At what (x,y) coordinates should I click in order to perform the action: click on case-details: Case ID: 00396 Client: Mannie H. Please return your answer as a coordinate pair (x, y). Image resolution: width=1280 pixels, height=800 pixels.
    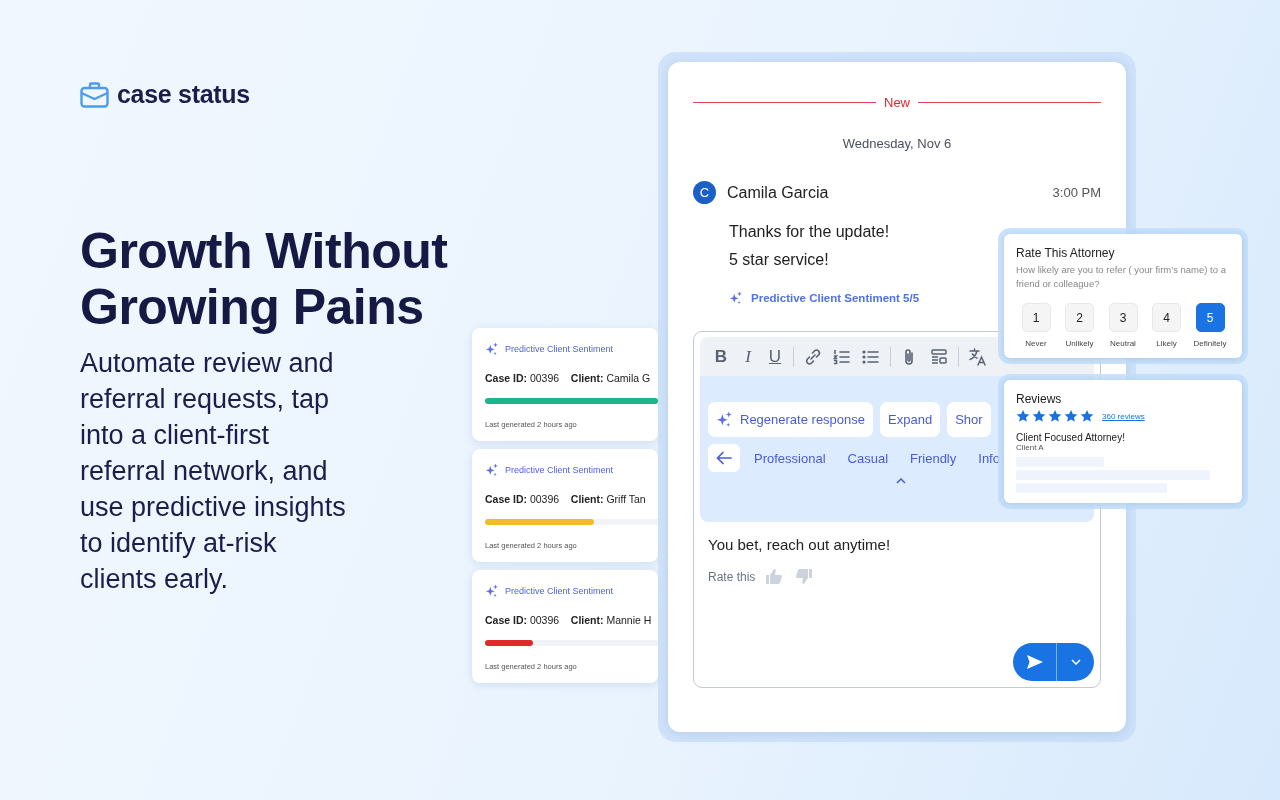
    Looking at the image, I should click on (569, 620).